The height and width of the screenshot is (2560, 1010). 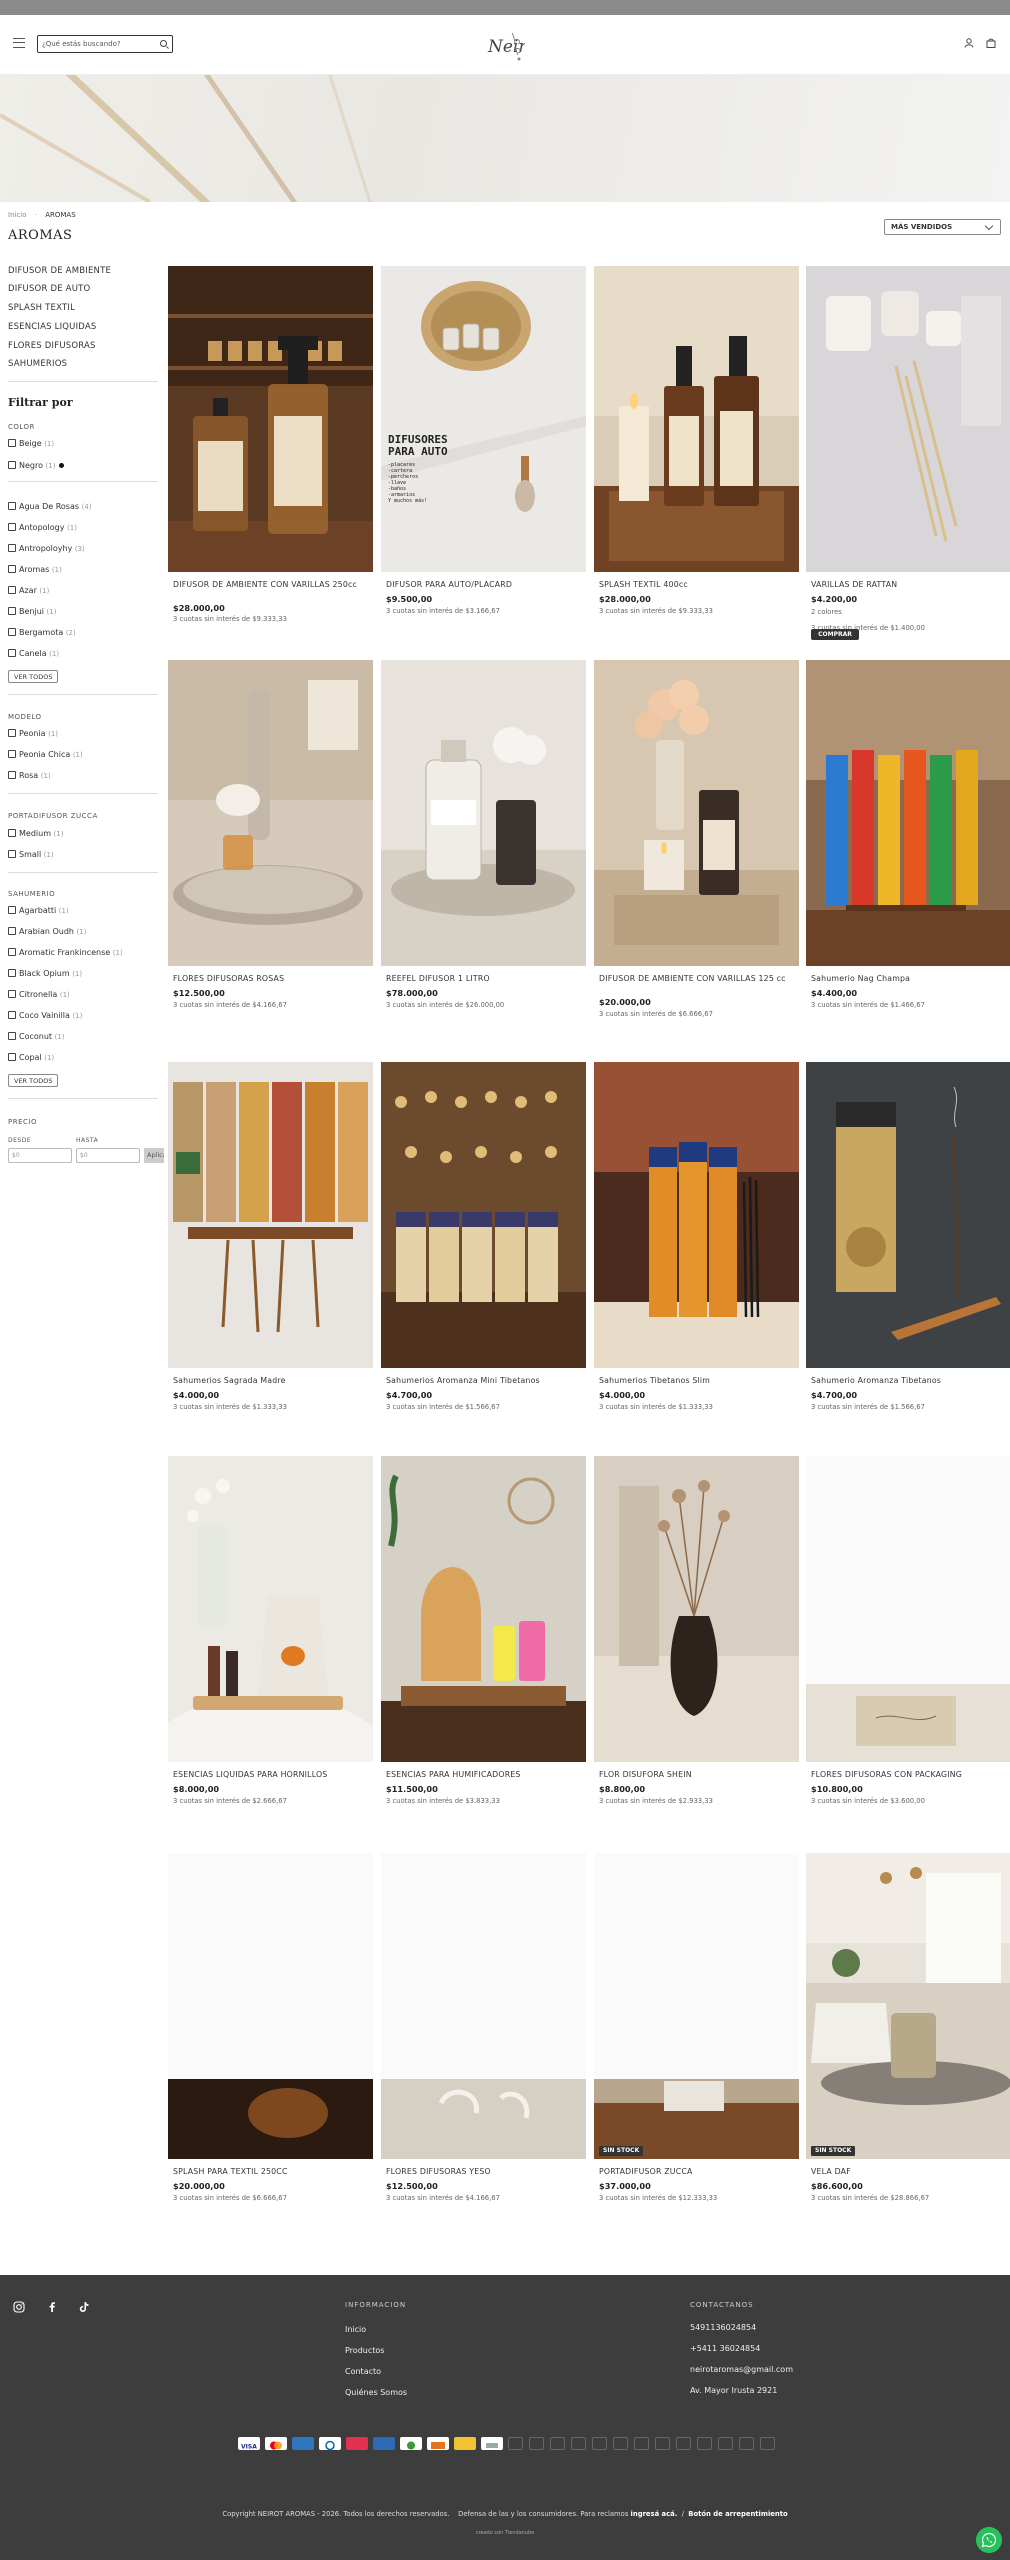 What do you see at coordinates (17, 215) in the screenshot?
I see `breadcrumb-home: Inicio` at bounding box center [17, 215].